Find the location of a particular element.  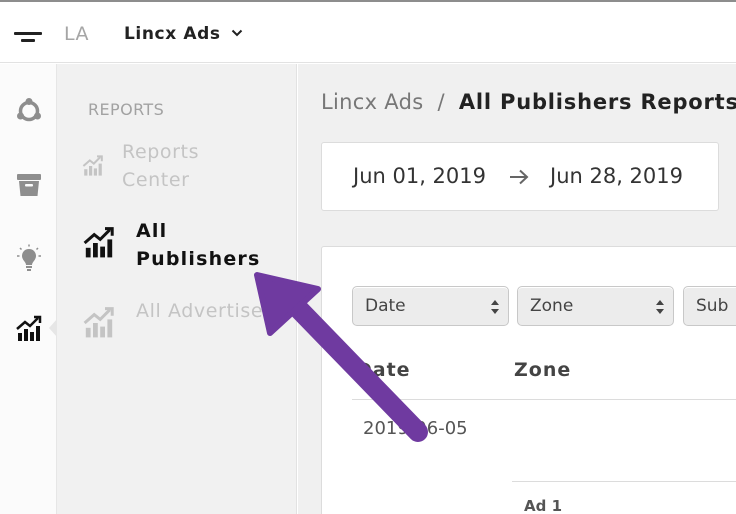

top-bar: LA Lincx Ads is located at coordinates (368, 32).